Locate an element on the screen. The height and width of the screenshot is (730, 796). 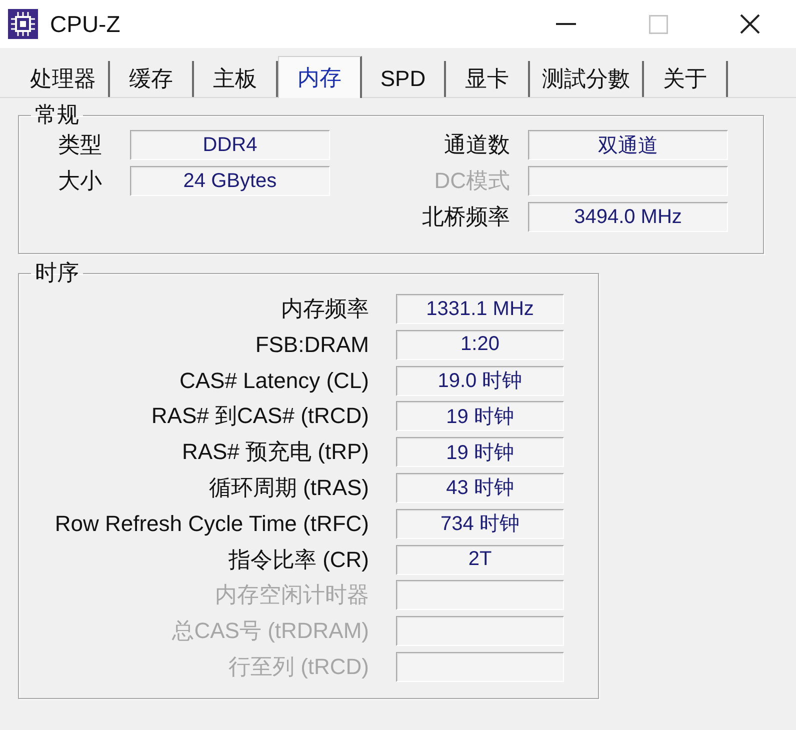
field-value: 734 时钟 is located at coordinates (480, 525).